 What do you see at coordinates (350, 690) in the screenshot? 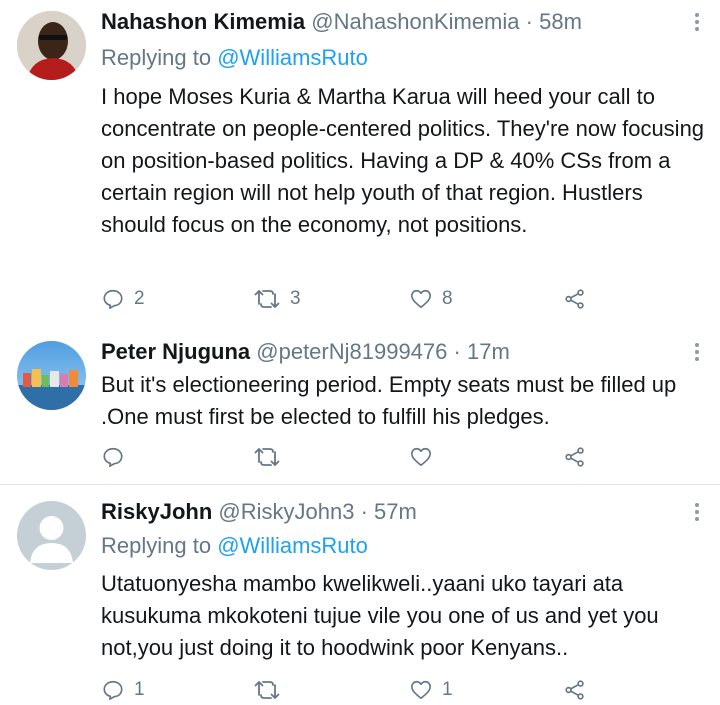
I see `tweet-actions: 1 1` at bounding box center [350, 690].